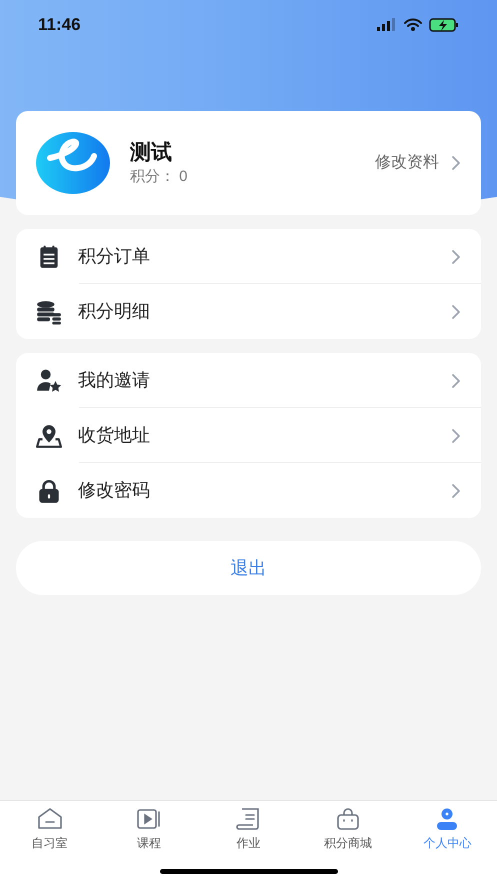 This screenshot has width=497, height=883. What do you see at coordinates (50, 819) in the screenshot?
I see `house-icon` at bounding box center [50, 819].